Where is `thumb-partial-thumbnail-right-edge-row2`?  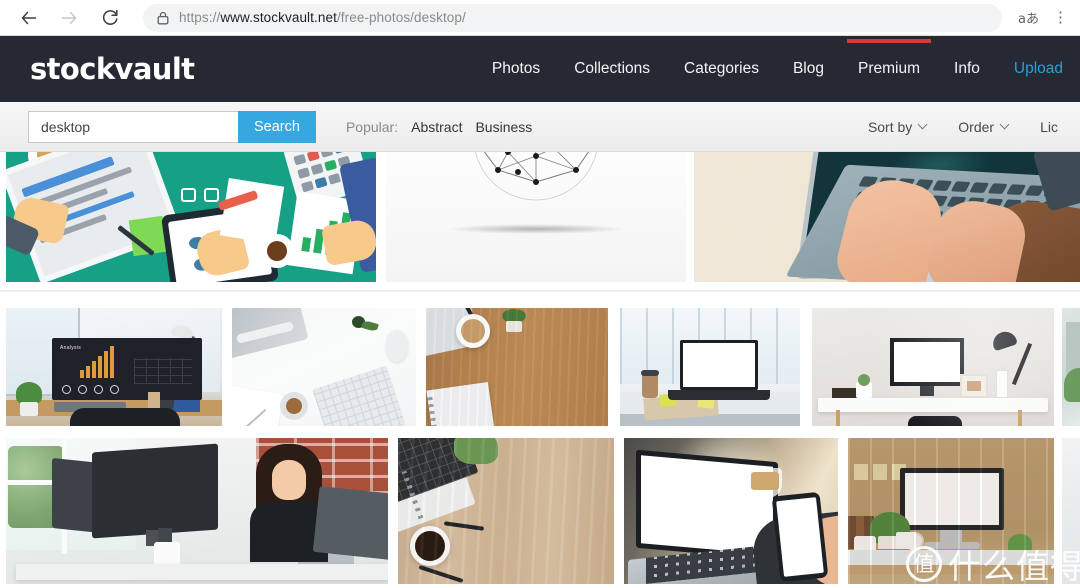
thumb-partial-thumbnail-right-edge-row2 is located at coordinates (1071, 511).